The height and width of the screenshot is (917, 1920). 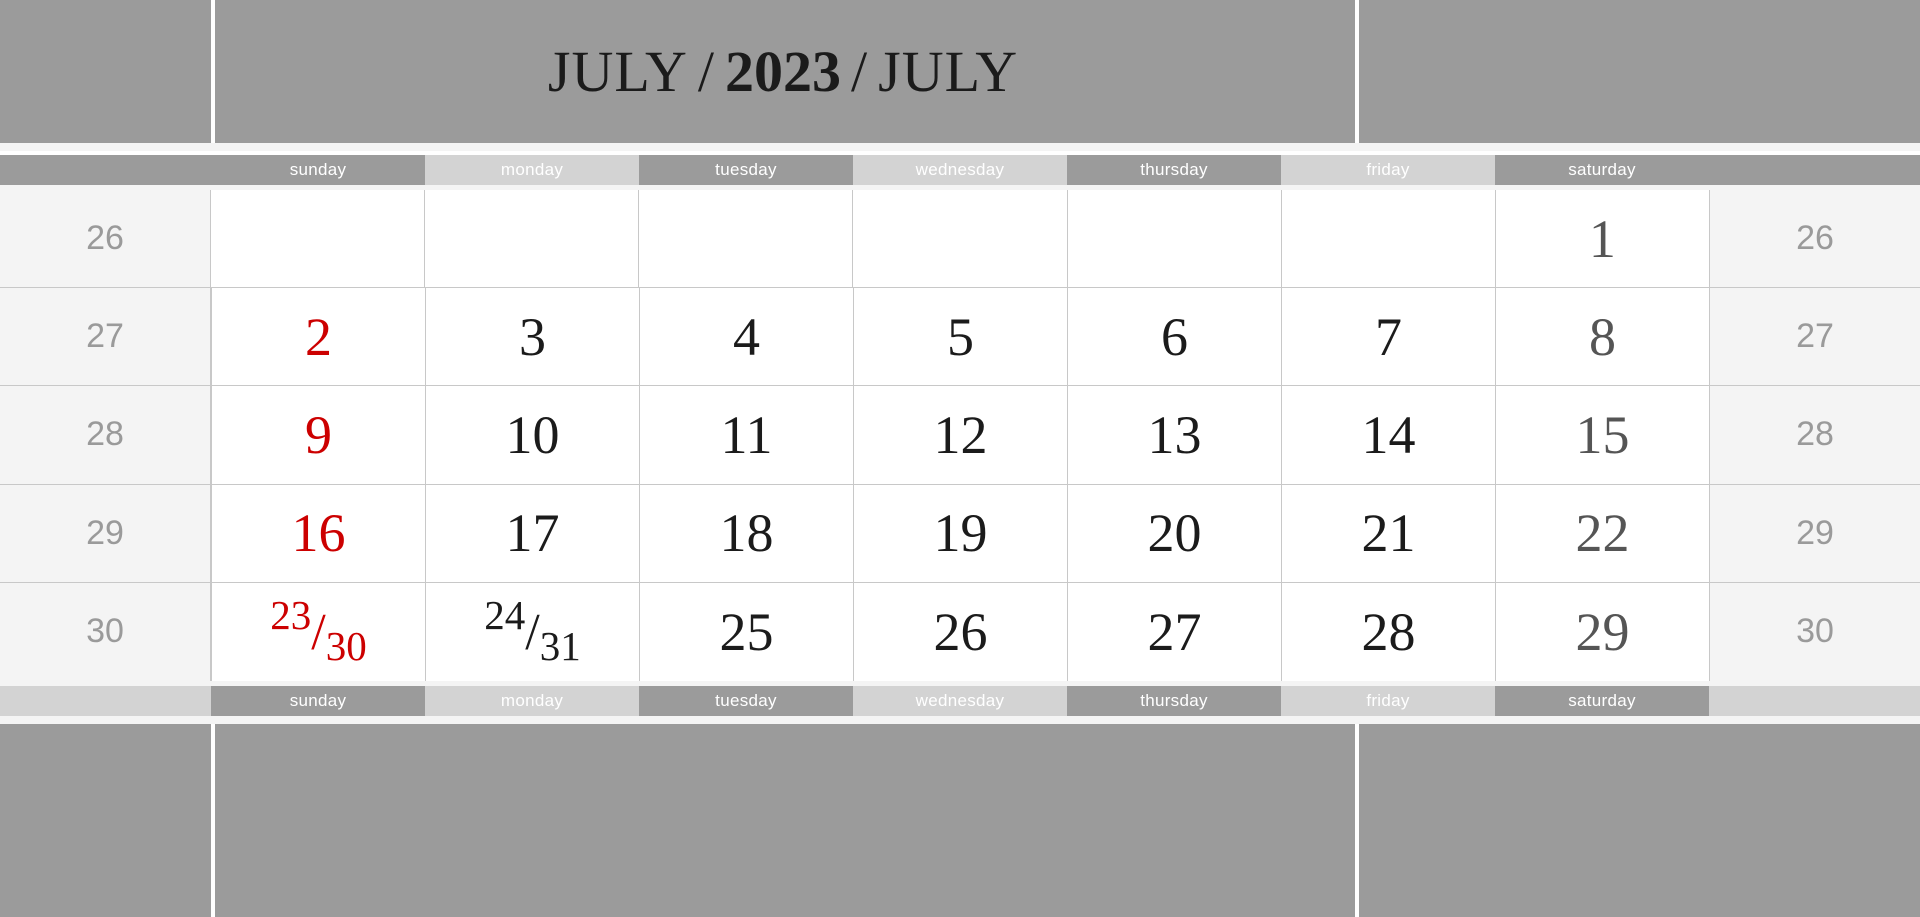 What do you see at coordinates (560, 646) in the screenshot?
I see `day-fraction-bottom: 31` at bounding box center [560, 646].